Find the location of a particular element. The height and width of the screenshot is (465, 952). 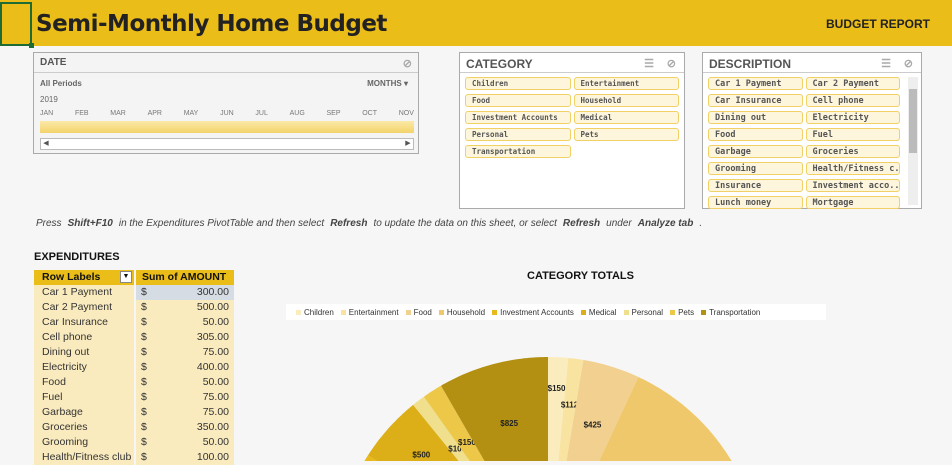

category-pie-chart: $150$112$425$500$100$150$825 is located at coordinates (548, 409).